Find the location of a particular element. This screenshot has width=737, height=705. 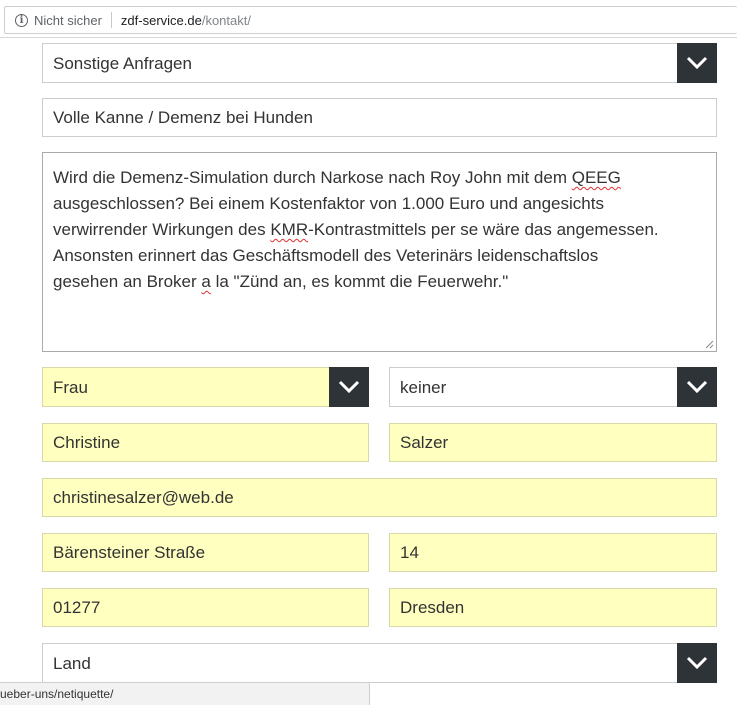

house-number-value: 14 is located at coordinates (409, 552).